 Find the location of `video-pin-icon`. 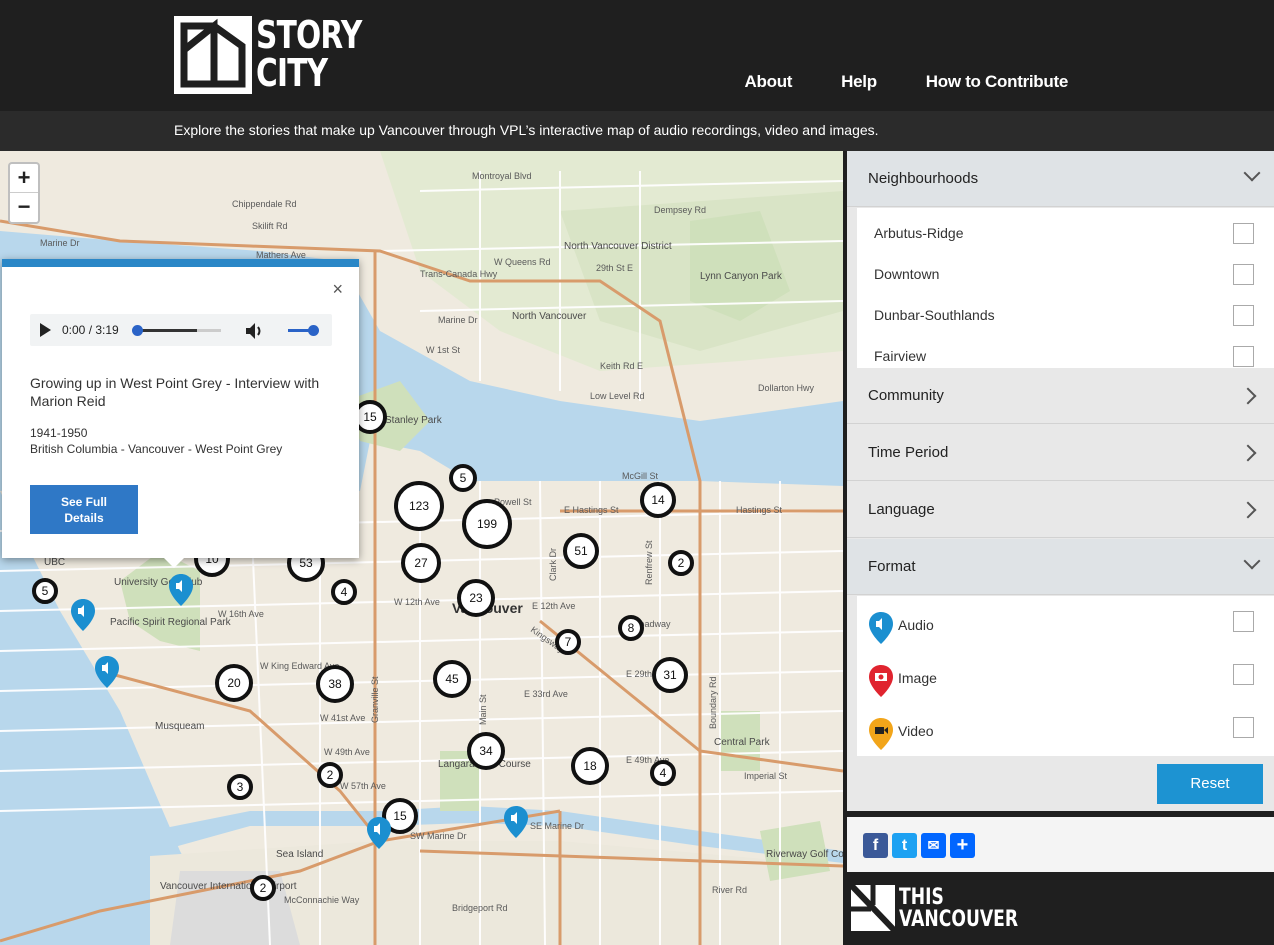

video-pin-icon is located at coordinates (881, 734).